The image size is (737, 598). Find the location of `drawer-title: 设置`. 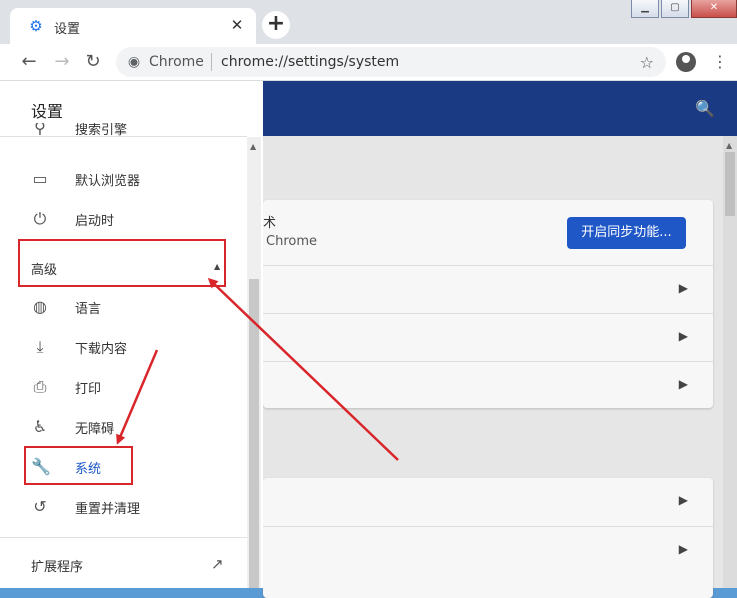

drawer-title: 设置 is located at coordinates (47, 111).